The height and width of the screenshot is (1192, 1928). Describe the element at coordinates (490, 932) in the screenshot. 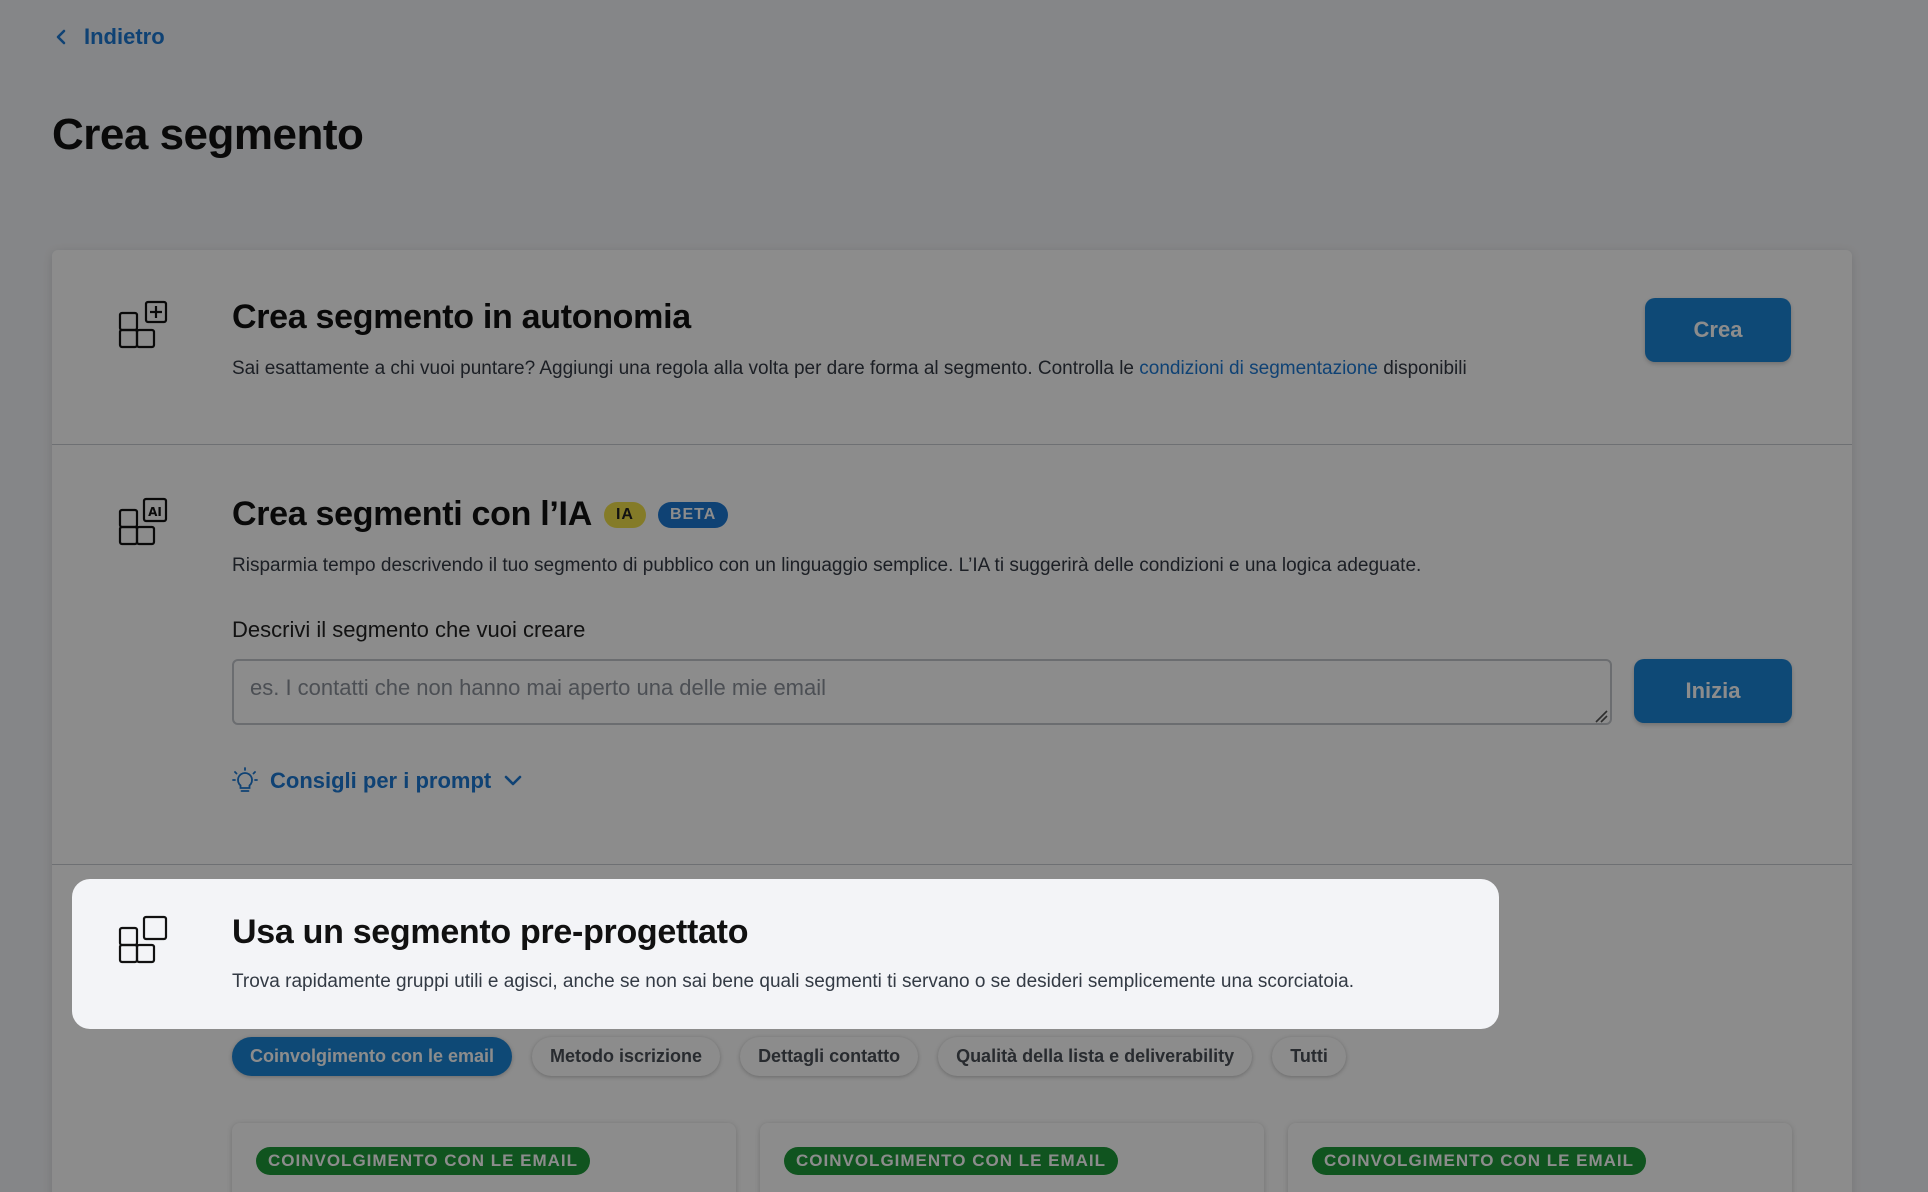

I see `predesigned-section-title: Usa un segmento pre-progettato` at that location.